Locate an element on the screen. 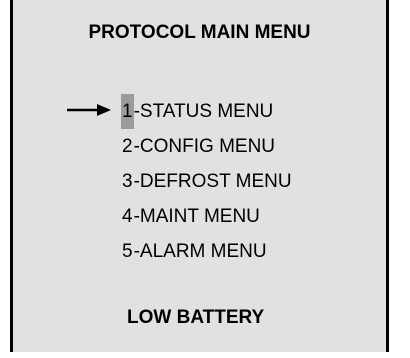 The height and width of the screenshot is (358, 410). menu-item-defrost: 3-DEFROST MENU is located at coordinates (206, 181).